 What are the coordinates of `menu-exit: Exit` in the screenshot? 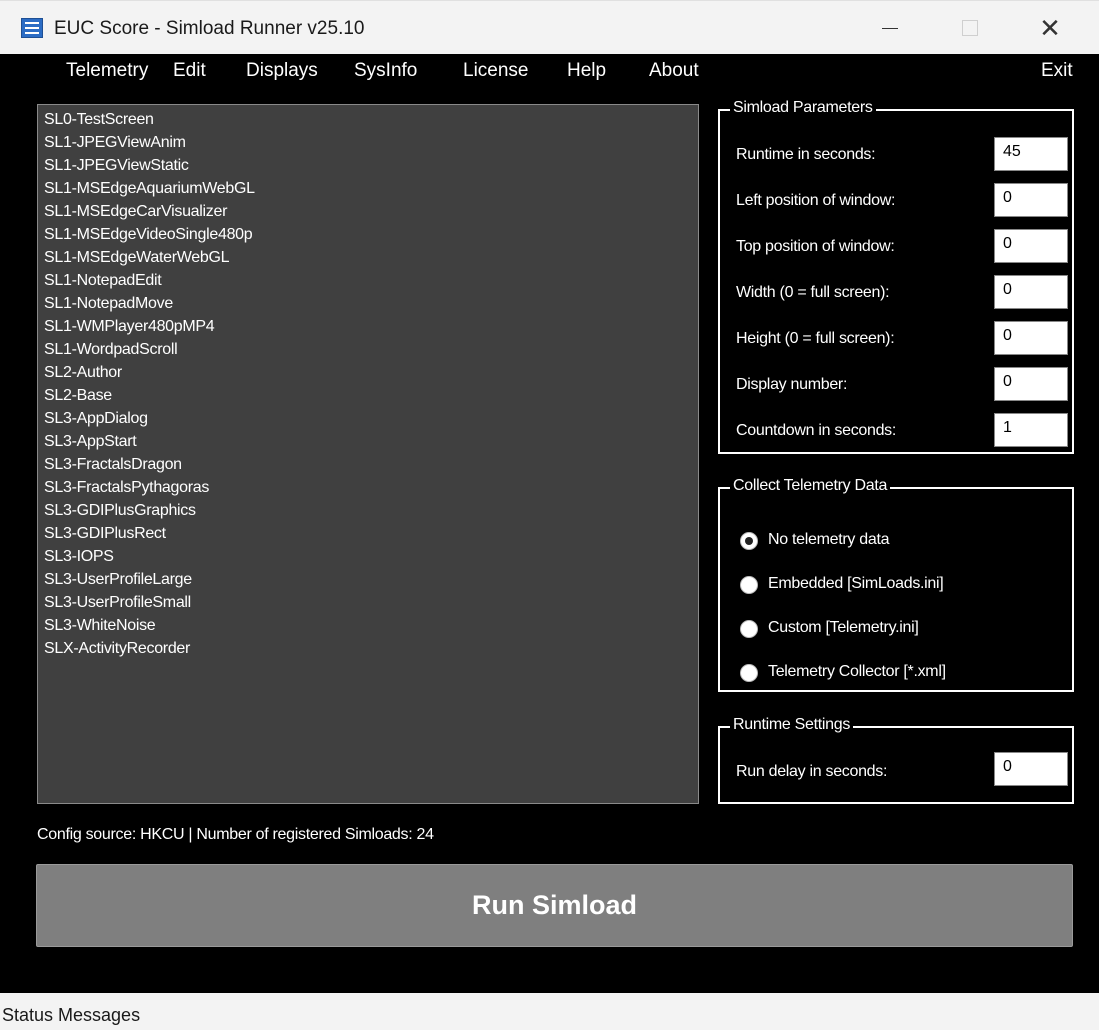 It's located at (1057, 71).